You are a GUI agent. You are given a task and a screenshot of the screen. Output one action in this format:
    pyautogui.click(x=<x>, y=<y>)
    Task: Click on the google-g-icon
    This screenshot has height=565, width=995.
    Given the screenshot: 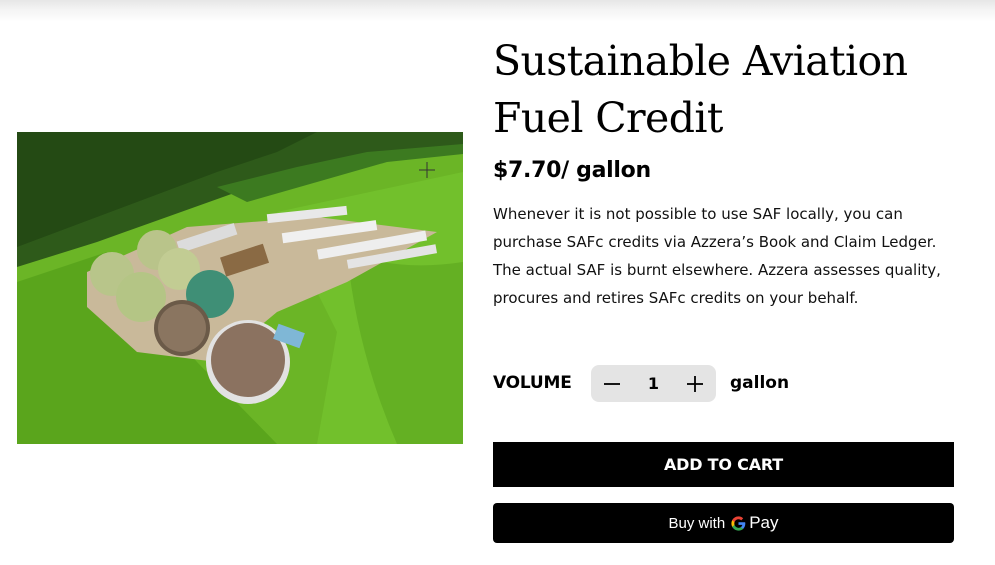 What is the action you would take?
    pyautogui.click(x=738, y=523)
    